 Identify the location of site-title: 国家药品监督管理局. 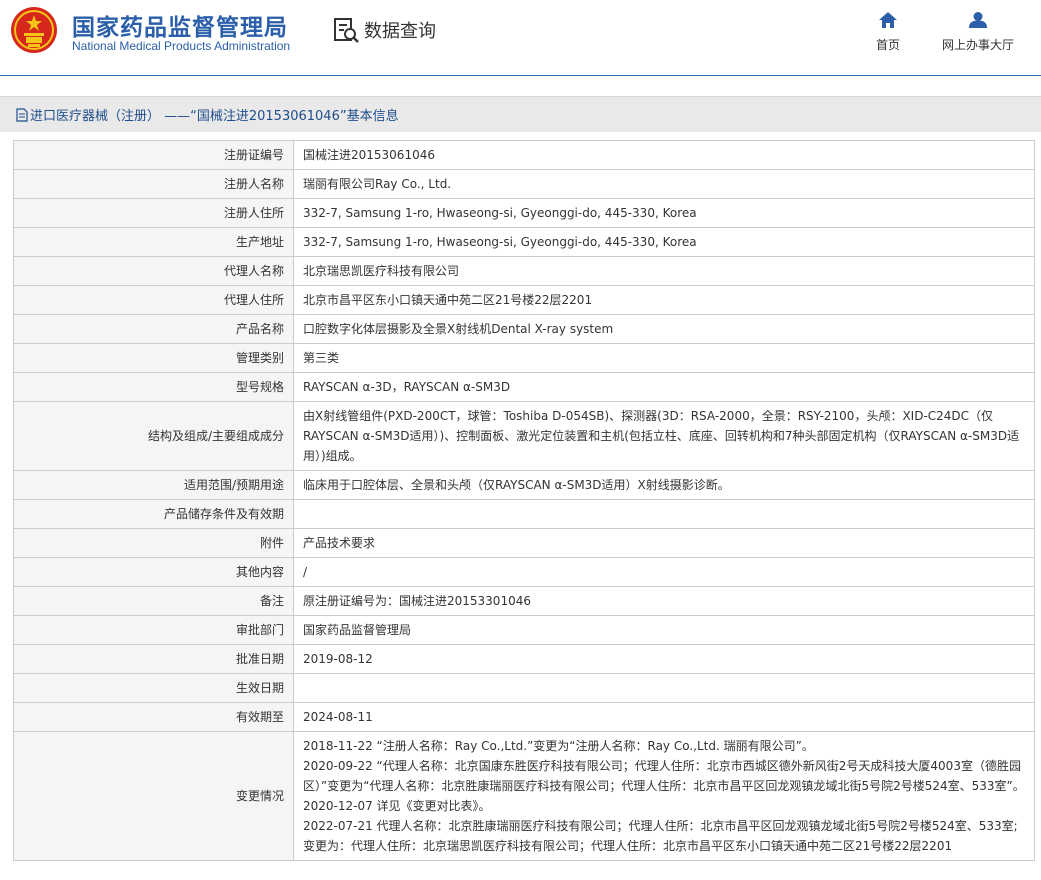
(180, 25).